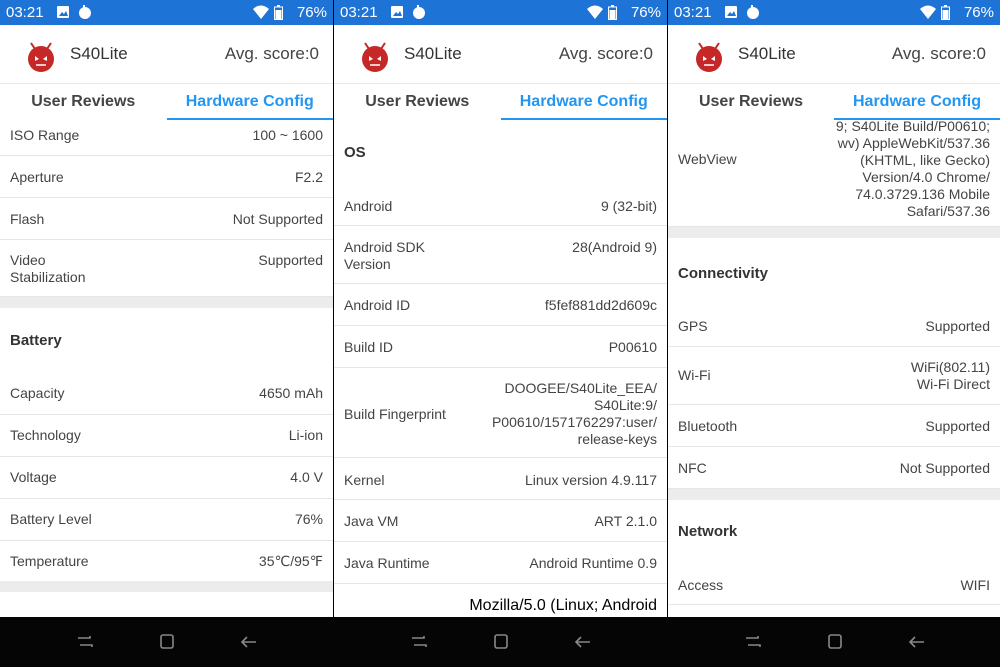 This screenshot has width=1000, height=667. What do you see at coordinates (834, 468) in the screenshot?
I see `config-row: NFC Not Supported` at bounding box center [834, 468].